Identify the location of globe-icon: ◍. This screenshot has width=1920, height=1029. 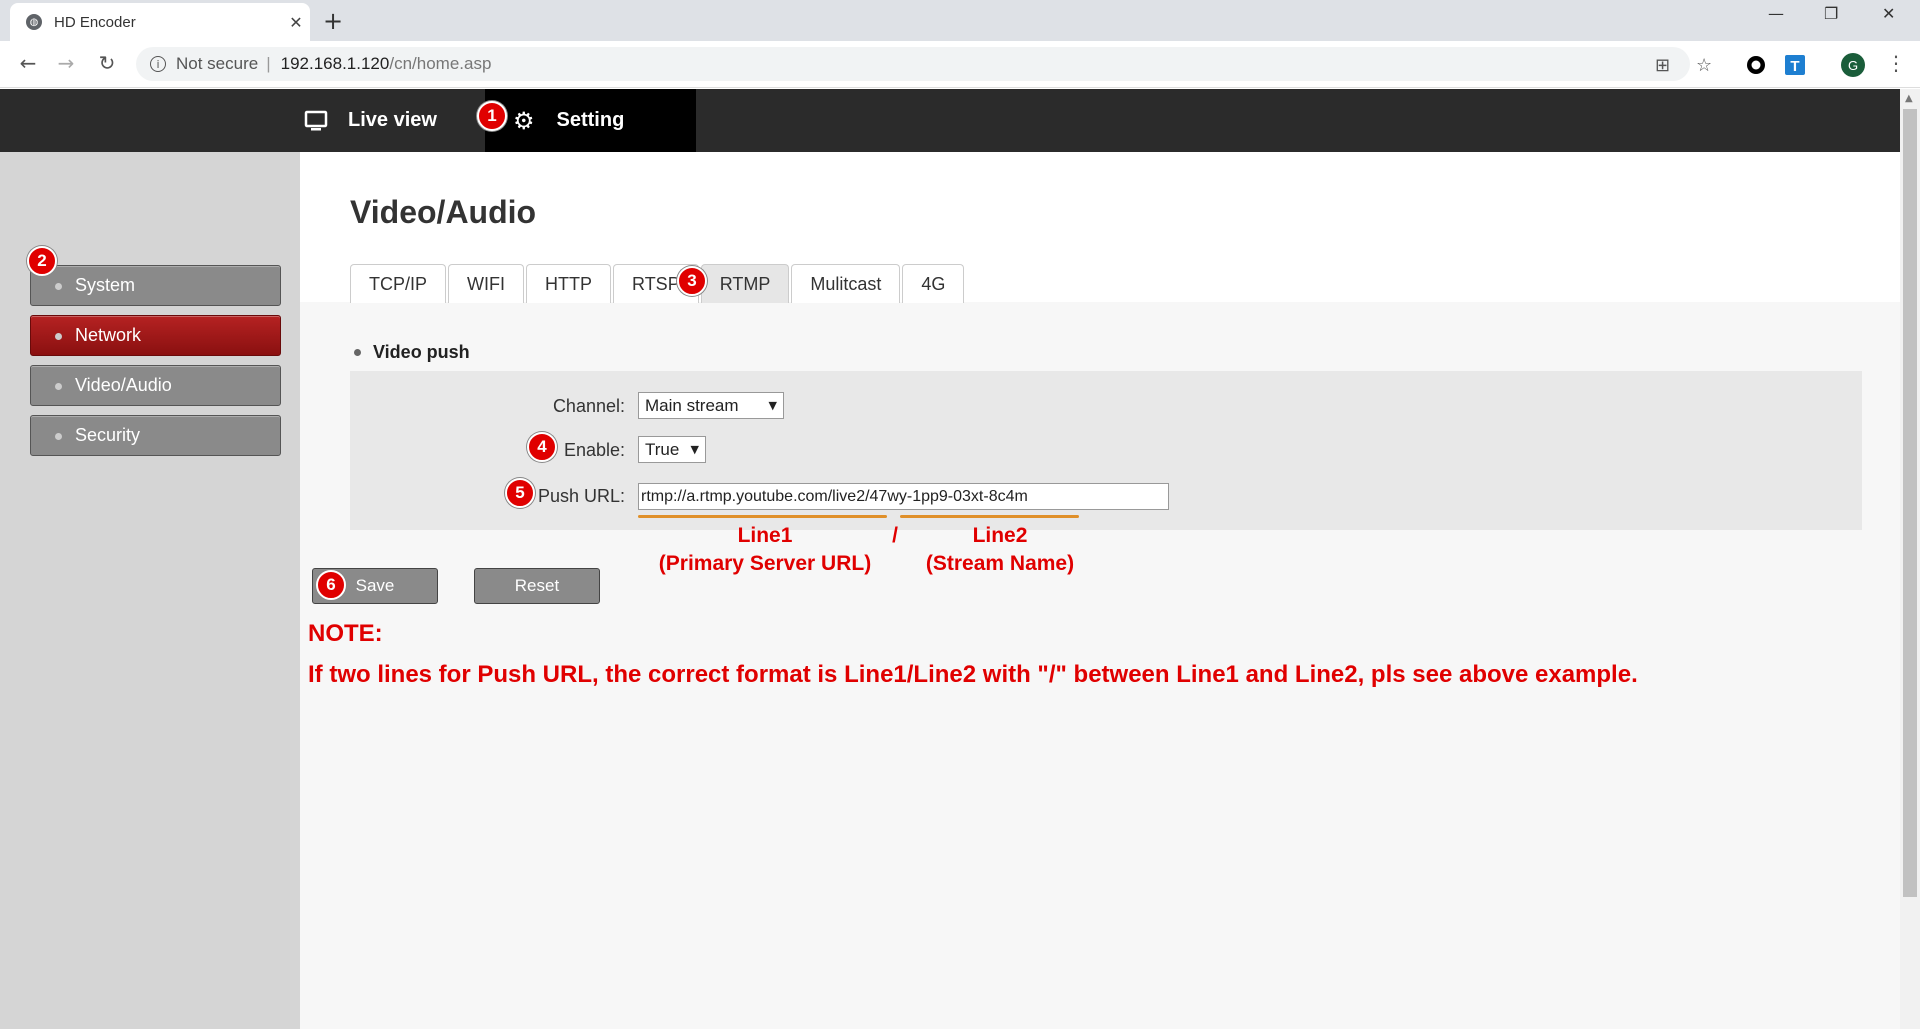
(34, 22).